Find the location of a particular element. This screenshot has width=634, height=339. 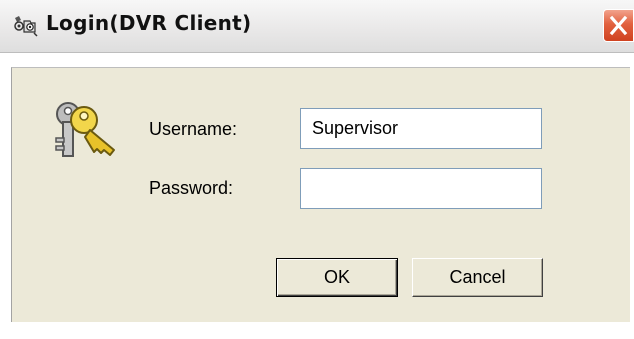

close-button is located at coordinates (618, 25).